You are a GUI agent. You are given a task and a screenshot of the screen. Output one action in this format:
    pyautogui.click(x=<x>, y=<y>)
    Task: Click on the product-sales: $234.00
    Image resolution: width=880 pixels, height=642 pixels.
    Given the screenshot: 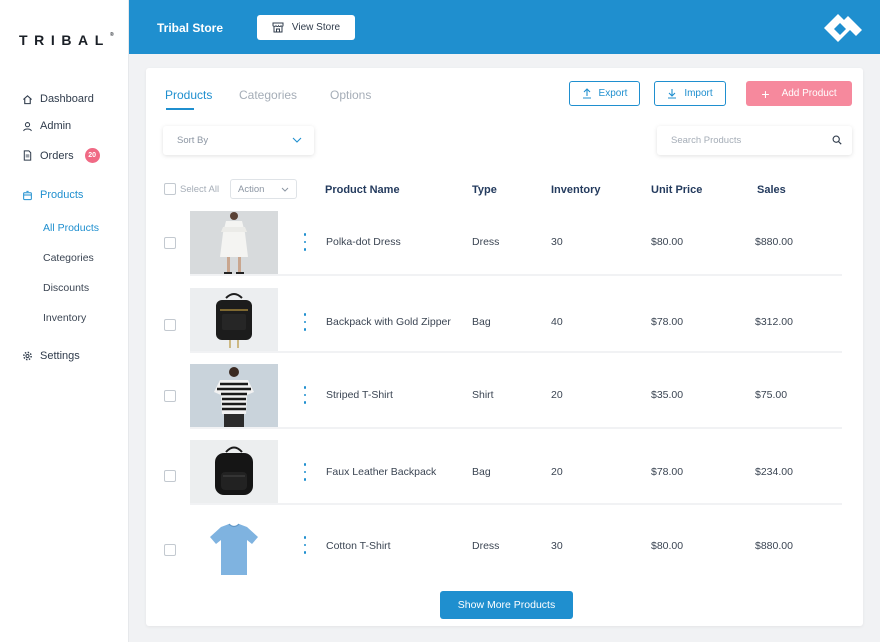 What is the action you would take?
    pyautogui.click(x=774, y=472)
    